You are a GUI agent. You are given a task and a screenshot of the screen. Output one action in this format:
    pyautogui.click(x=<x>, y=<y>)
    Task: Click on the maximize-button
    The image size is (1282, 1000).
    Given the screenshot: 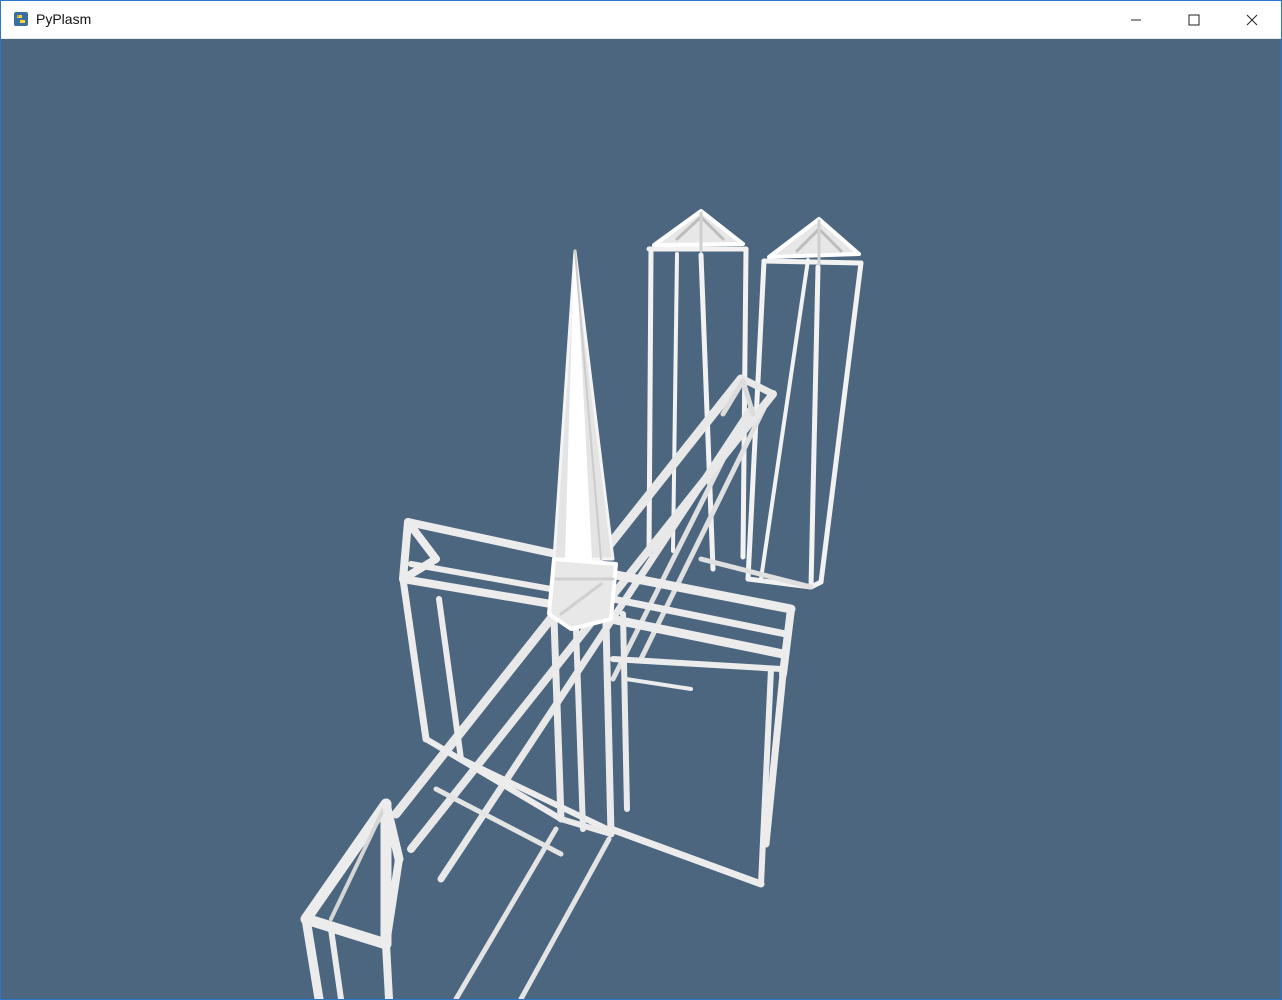 What is the action you would take?
    pyautogui.click(x=1194, y=19)
    